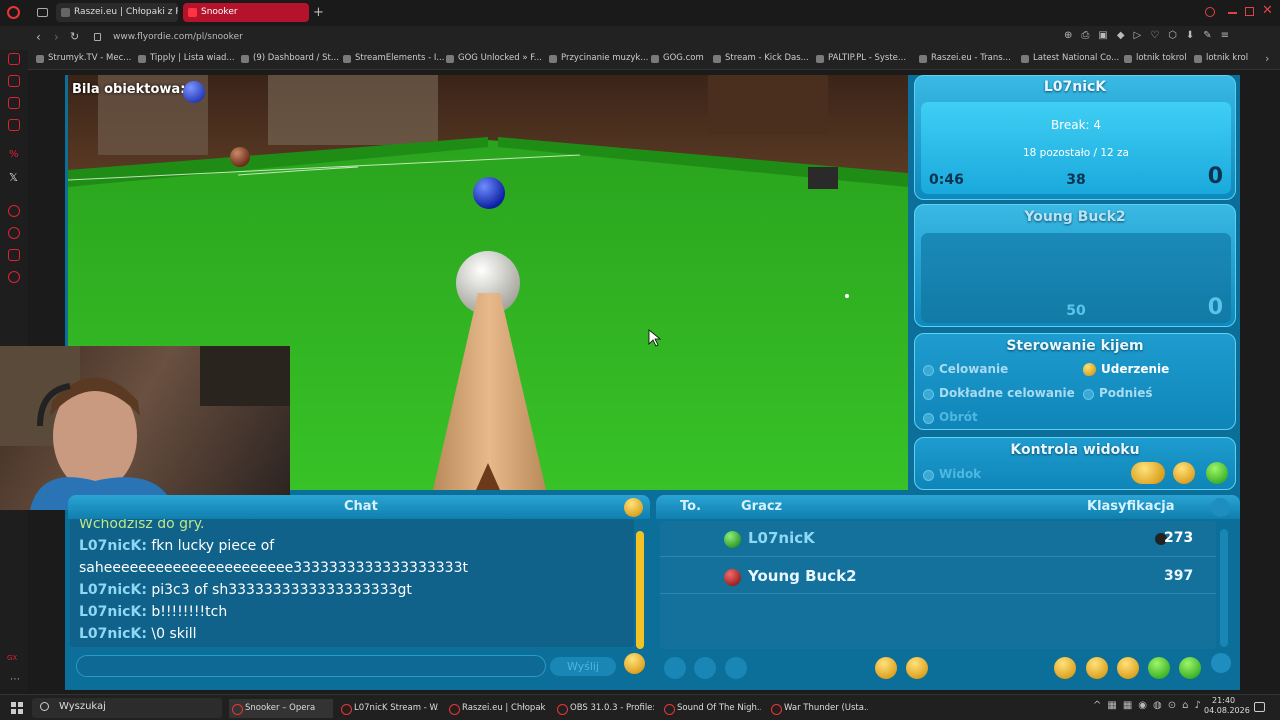 The height and width of the screenshot is (720, 1280). I want to click on view-option: Widok, so click(952, 474).